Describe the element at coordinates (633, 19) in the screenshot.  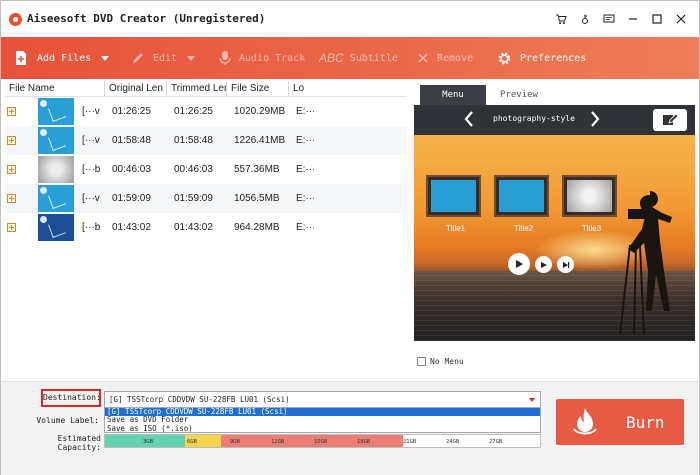
I see `minimize-icon` at that location.